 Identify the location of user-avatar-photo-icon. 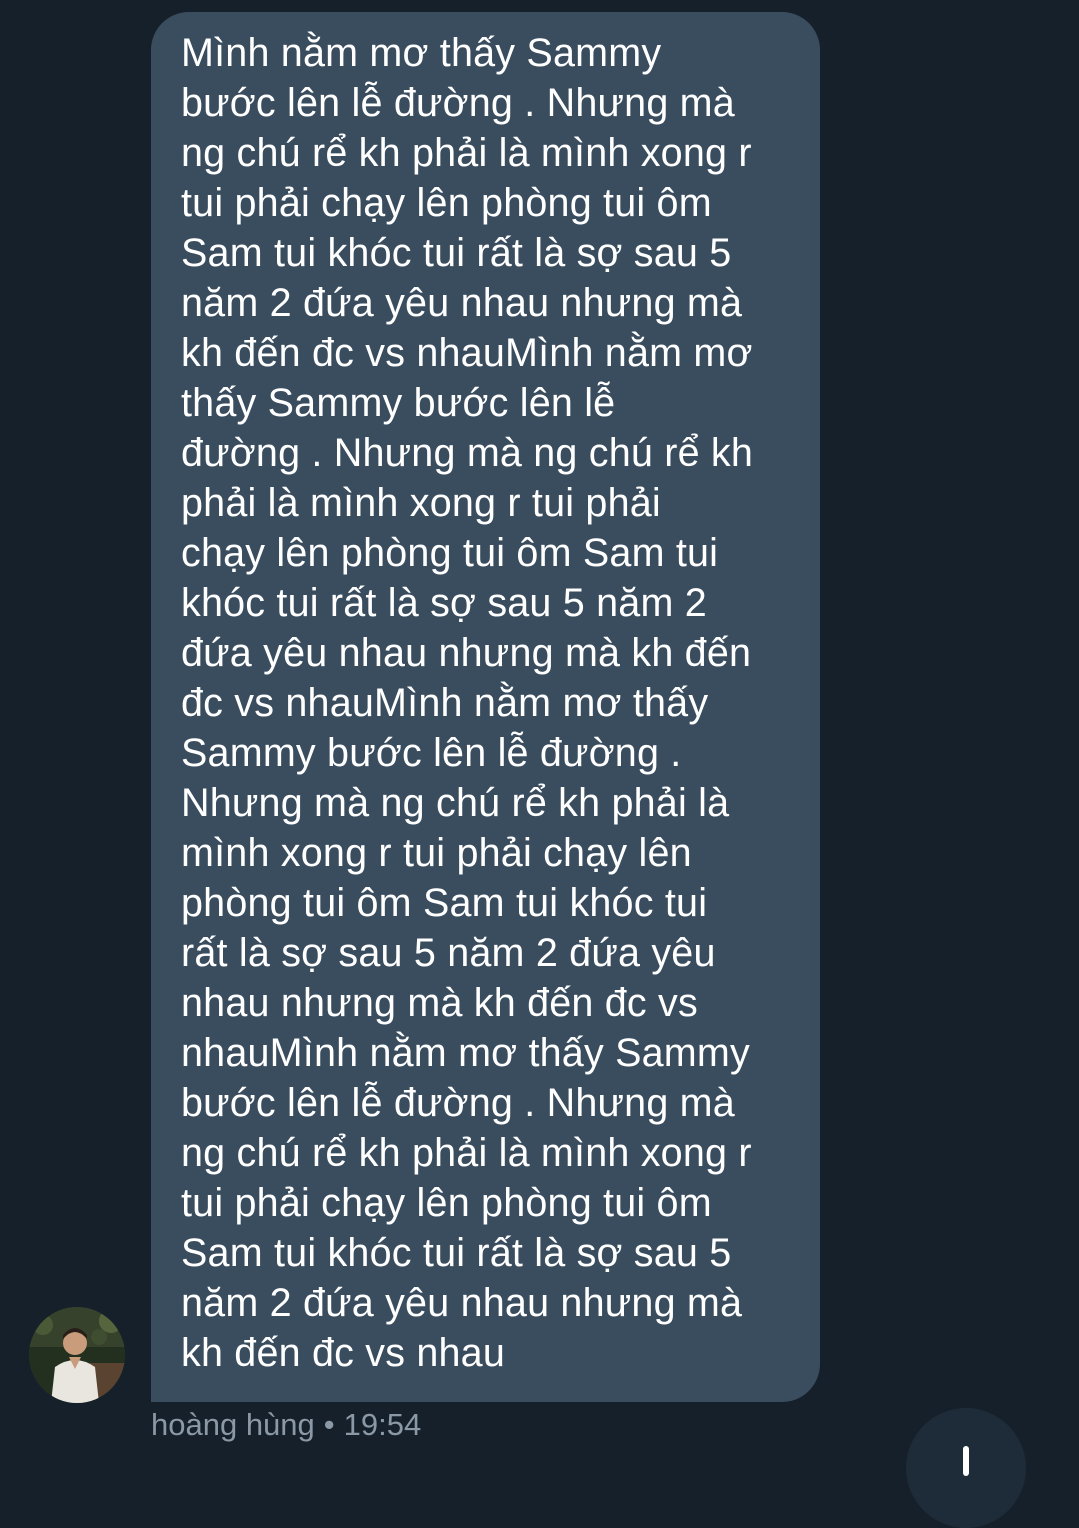
(77, 1355).